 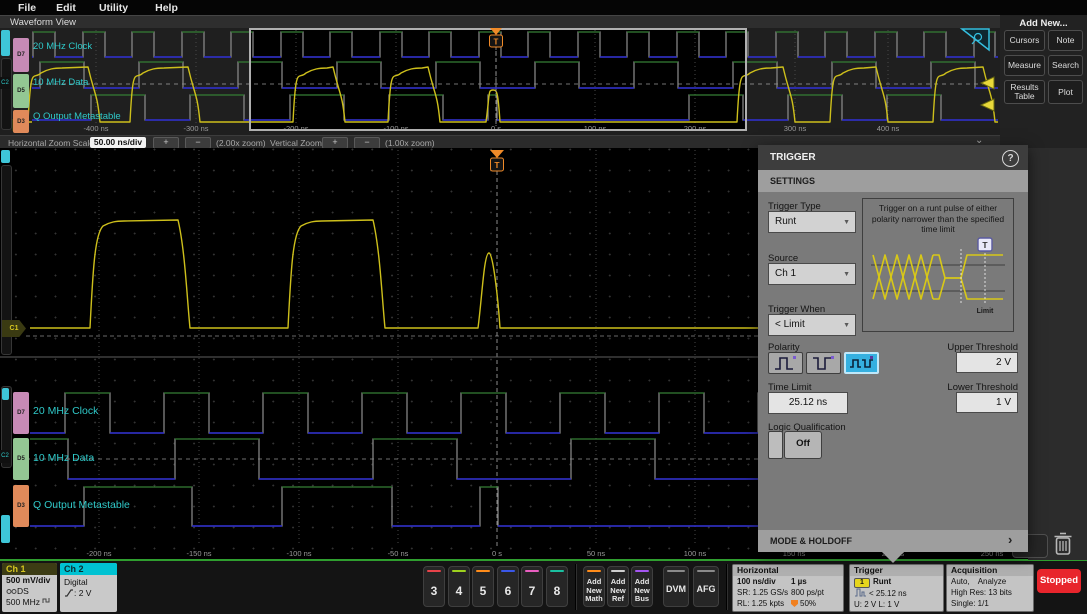 What do you see at coordinates (786, 273) in the screenshot?
I see `source-value: Ch 1` at bounding box center [786, 273].